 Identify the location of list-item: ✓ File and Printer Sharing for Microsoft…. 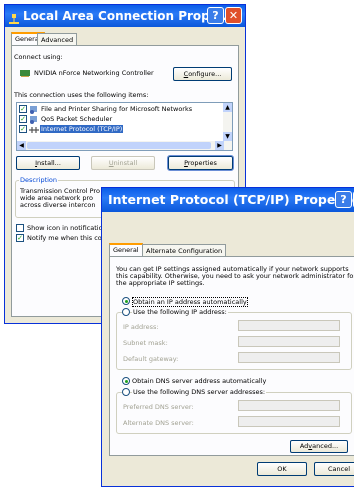
(117, 109).